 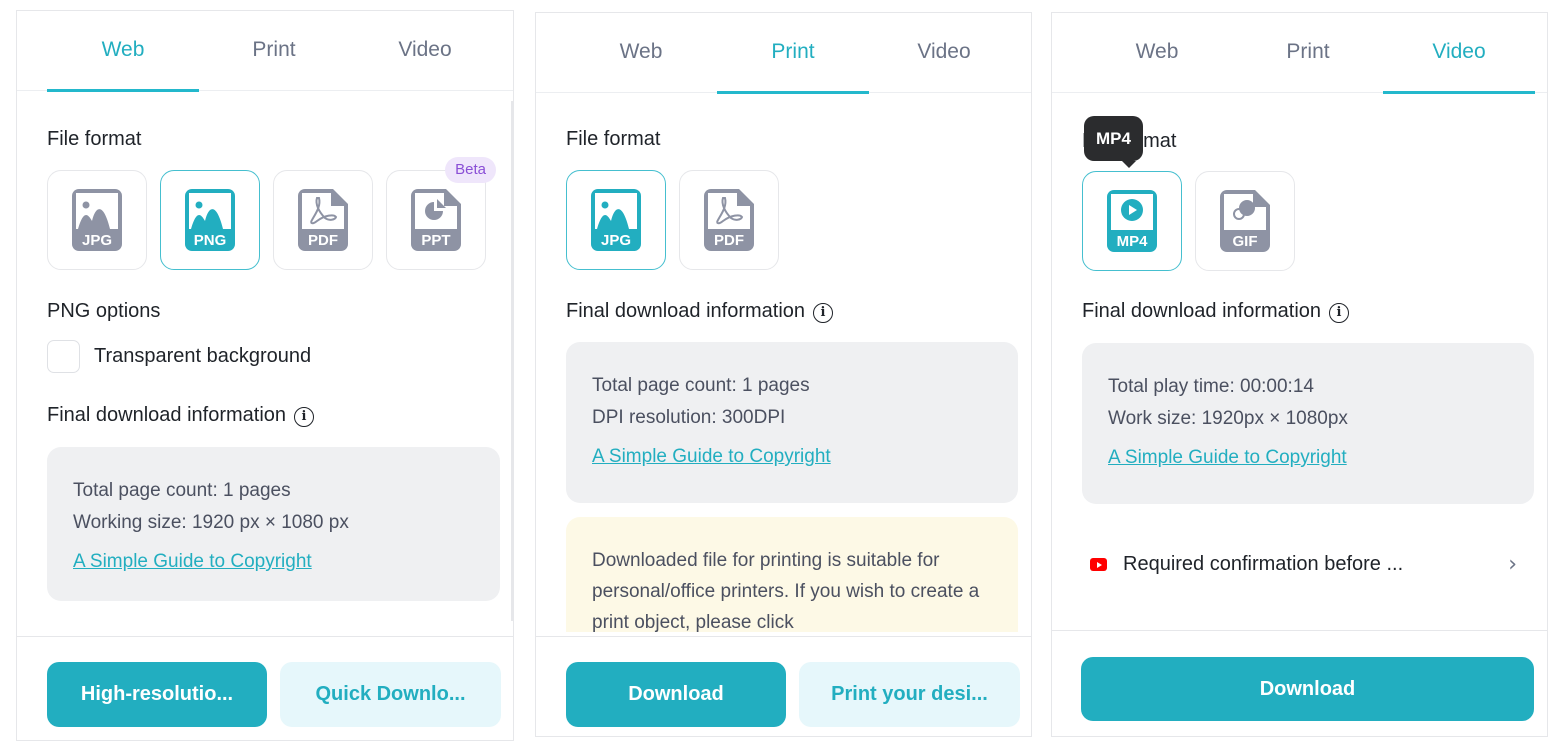 I want to click on format-png: PNG, so click(x=210, y=220).